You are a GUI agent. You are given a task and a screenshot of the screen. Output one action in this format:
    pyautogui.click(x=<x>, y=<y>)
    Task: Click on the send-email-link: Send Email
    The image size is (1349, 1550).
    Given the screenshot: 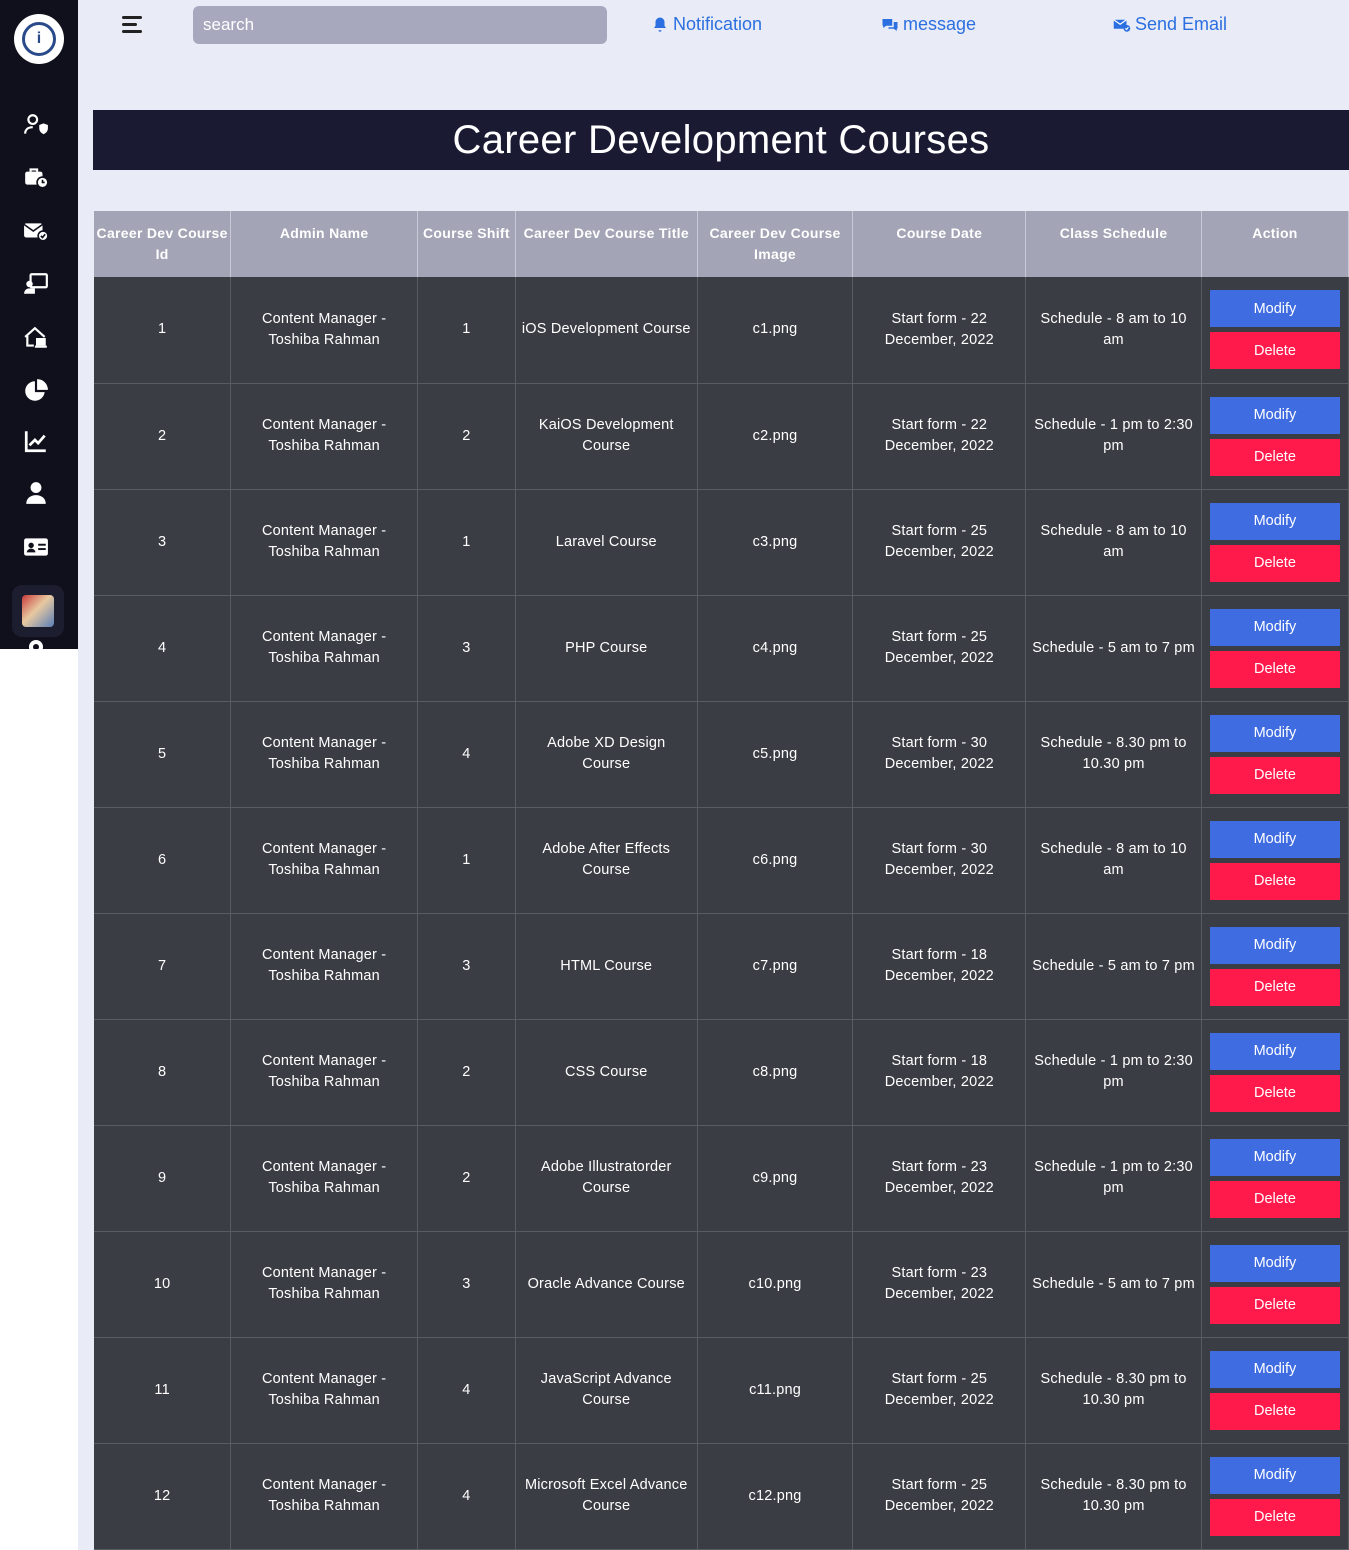 What is the action you would take?
    pyautogui.click(x=1170, y=24)
    